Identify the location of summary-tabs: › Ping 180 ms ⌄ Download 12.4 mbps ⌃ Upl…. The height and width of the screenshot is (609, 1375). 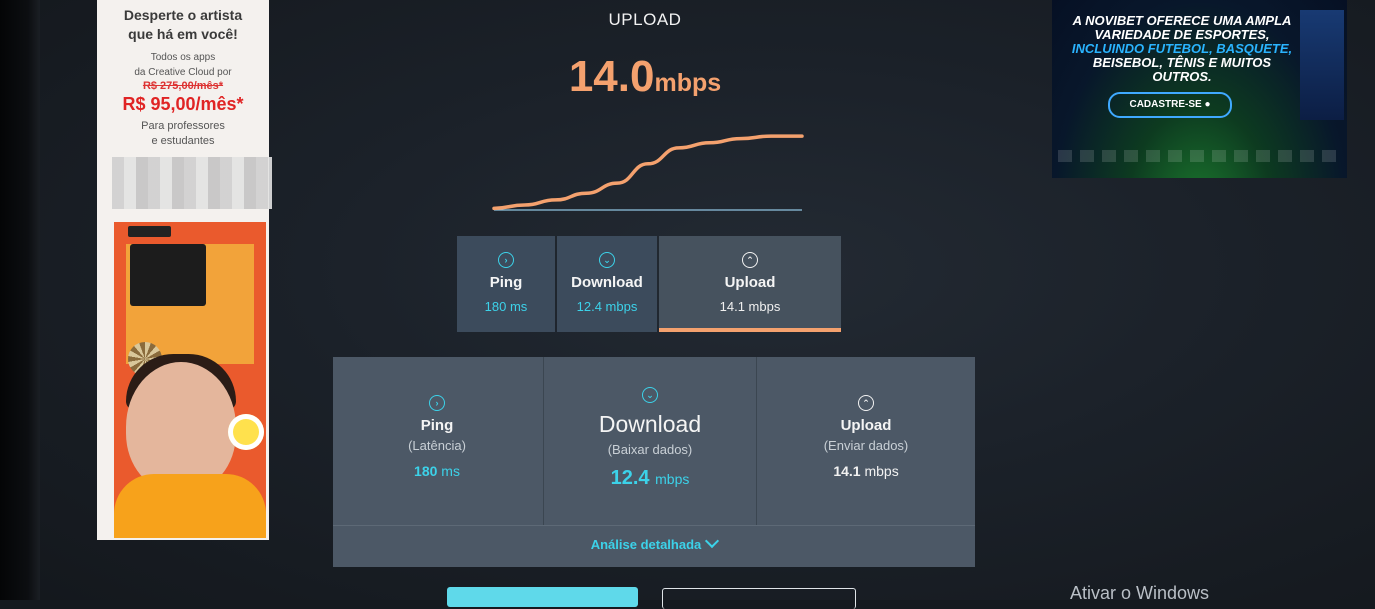
(649, 284).